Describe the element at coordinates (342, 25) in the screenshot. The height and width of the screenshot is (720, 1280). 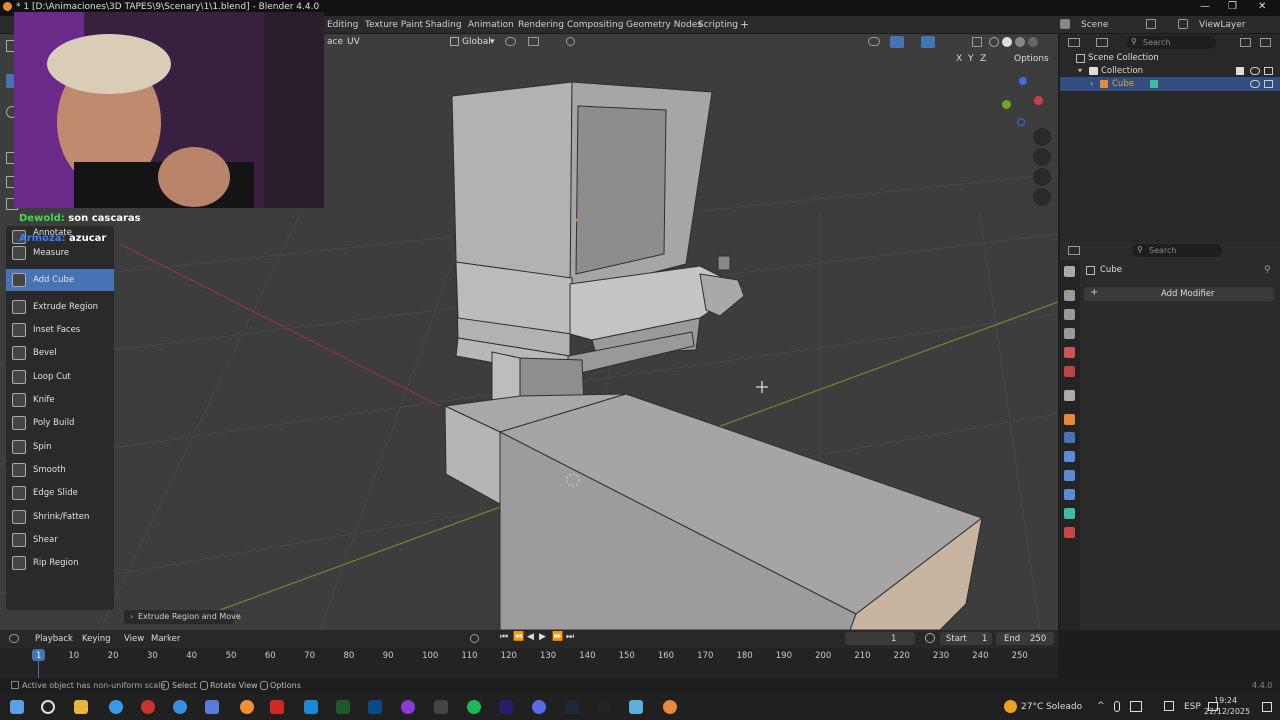
I see `tab-editing: Editing` at that location.